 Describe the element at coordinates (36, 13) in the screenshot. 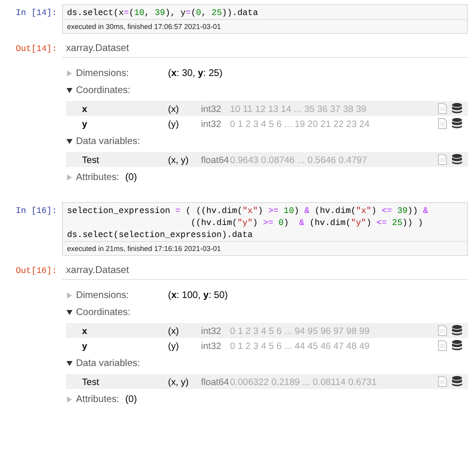

I see `input-prompt: In [14]:` at that location.